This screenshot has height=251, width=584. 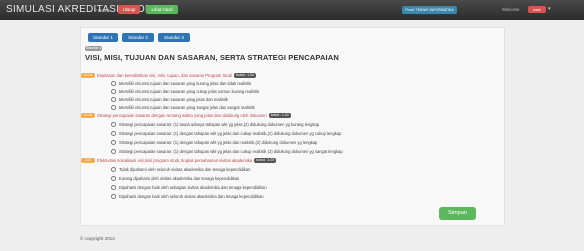 I want to click on chevron-down-icon: ▾, so click(x=549, y=9).